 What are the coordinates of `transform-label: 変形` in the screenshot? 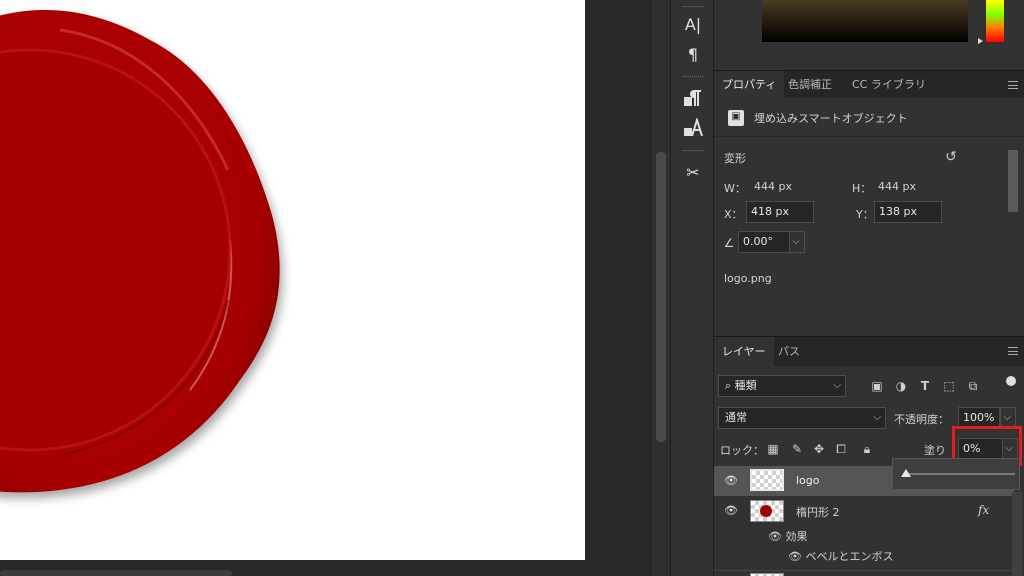 It's located at (735, 158).